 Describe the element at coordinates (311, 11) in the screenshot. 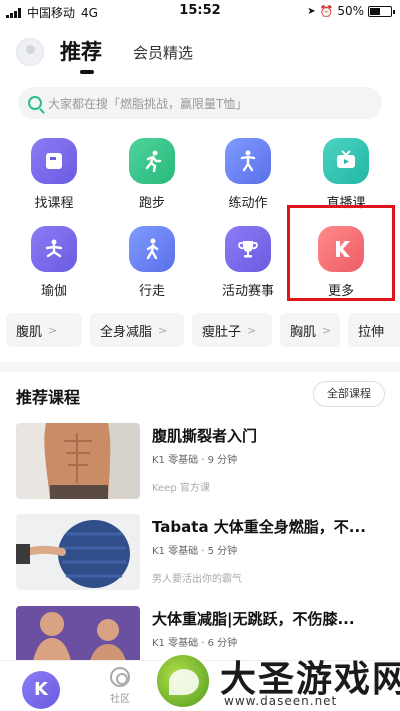

I see `location-icon: ➤` at that location.